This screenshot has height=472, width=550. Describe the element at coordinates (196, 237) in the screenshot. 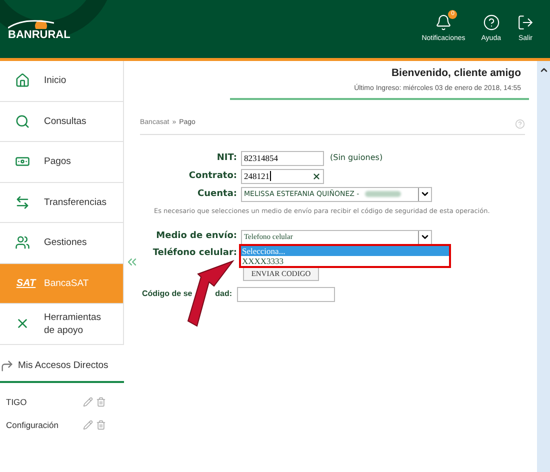

I see `field-label: Medio de envío:` at that location.